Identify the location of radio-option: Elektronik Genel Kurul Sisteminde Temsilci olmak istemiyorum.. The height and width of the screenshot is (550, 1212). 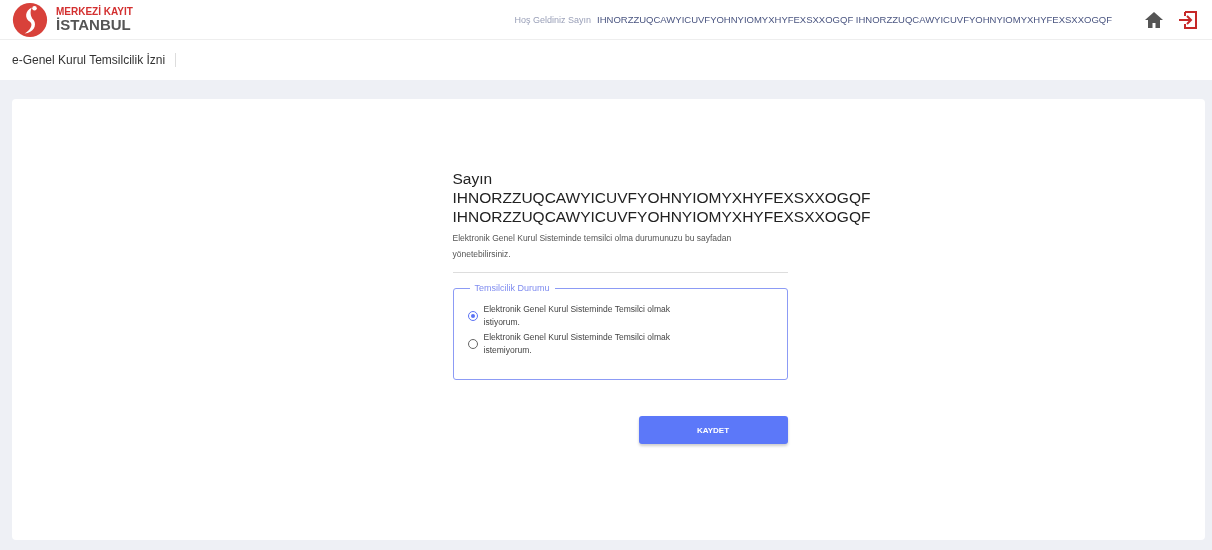
(620, 344).